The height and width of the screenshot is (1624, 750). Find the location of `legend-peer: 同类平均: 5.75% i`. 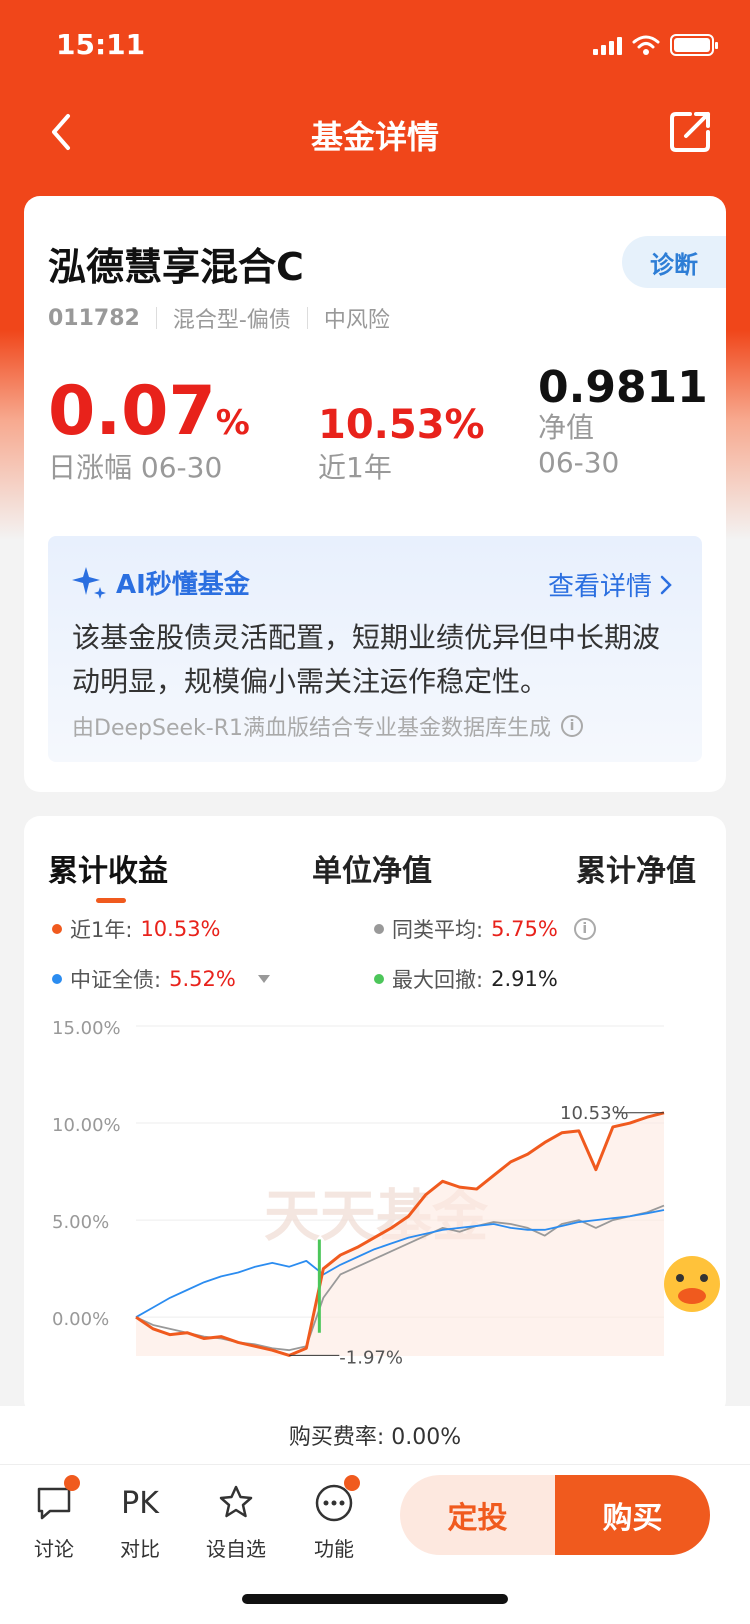

legend-peer: 同类平均: 5.75% i is located at coordinates (485, 929).